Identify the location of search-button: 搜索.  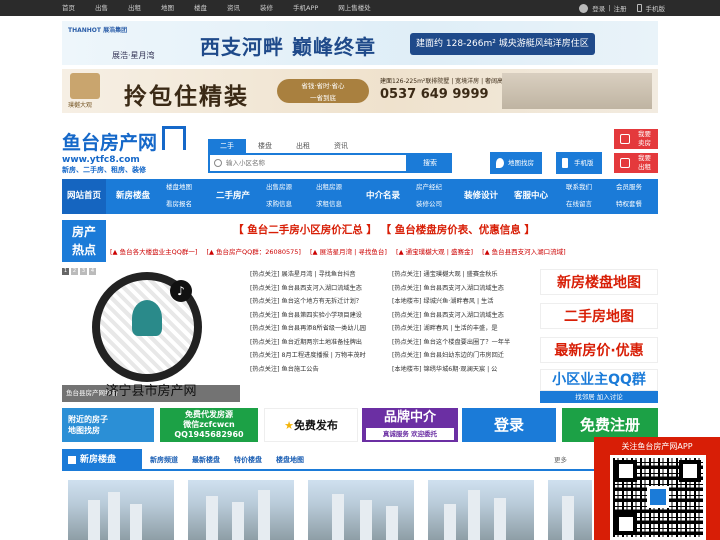
(430, 163).